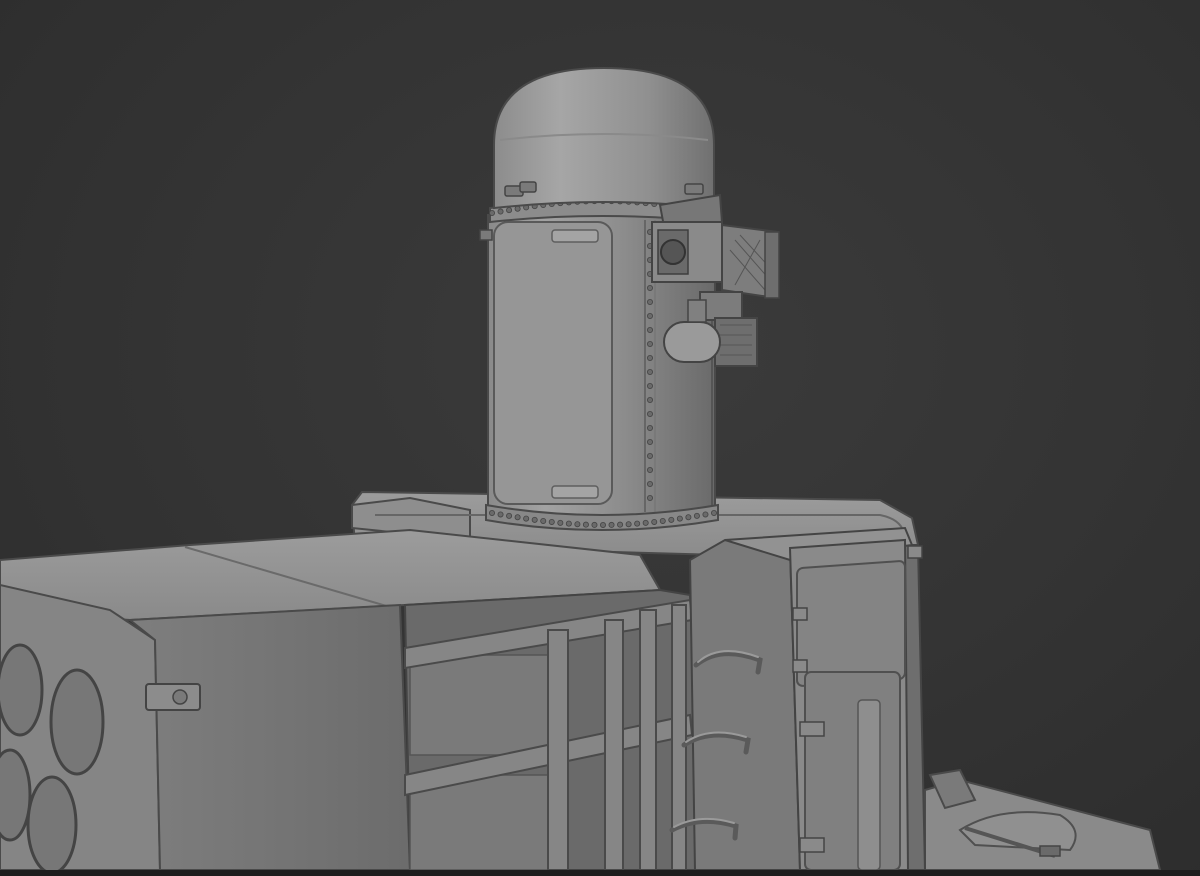 This screenshot has width=1200, height=876. What do you see at coordinates (715, 280) in the screenshot?
I see `sensor-pod` at bounding box center [715, 280].